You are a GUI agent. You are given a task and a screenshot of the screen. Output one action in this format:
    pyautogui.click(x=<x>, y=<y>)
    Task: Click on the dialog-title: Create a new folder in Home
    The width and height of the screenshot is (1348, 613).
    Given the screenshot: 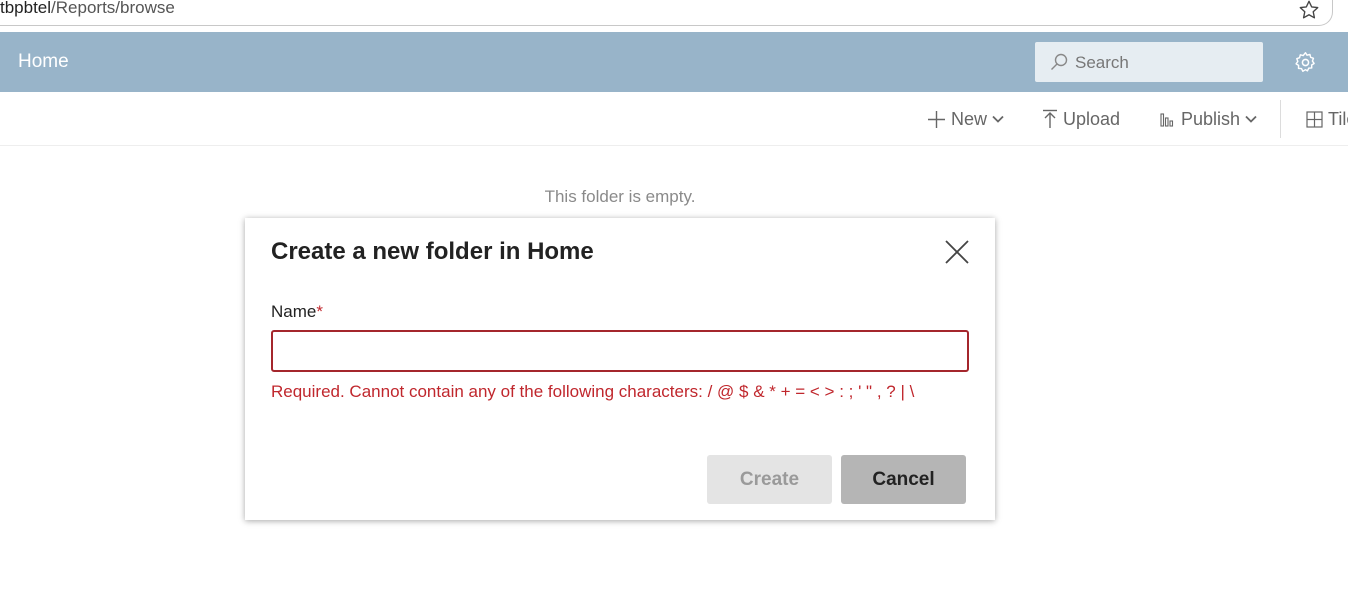 What is the action you would take?
    pyautogui.click(x=432, y=251)
    